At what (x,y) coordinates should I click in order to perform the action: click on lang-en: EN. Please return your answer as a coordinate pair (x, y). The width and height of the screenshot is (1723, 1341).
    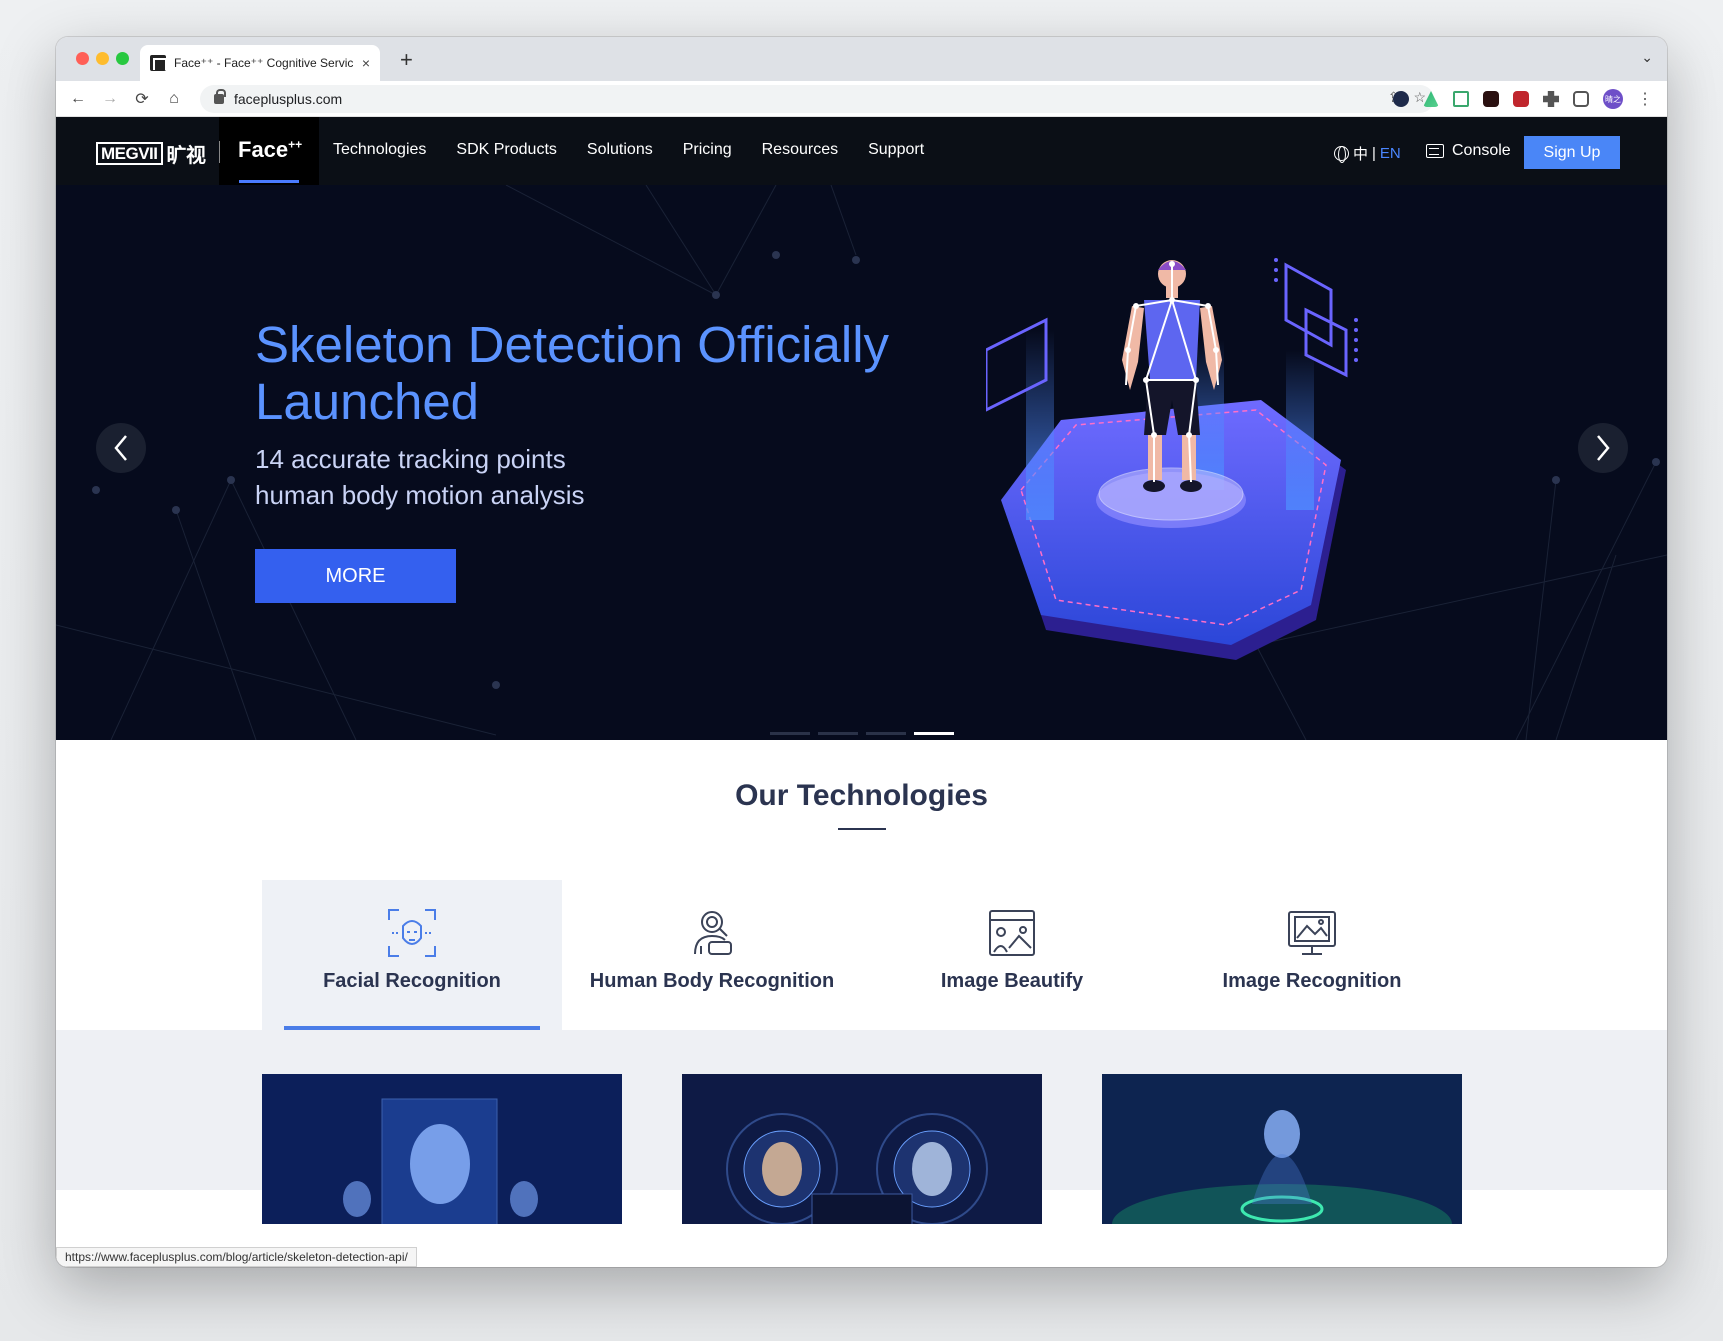
    Looking at the image, I should click on (1390, 153).